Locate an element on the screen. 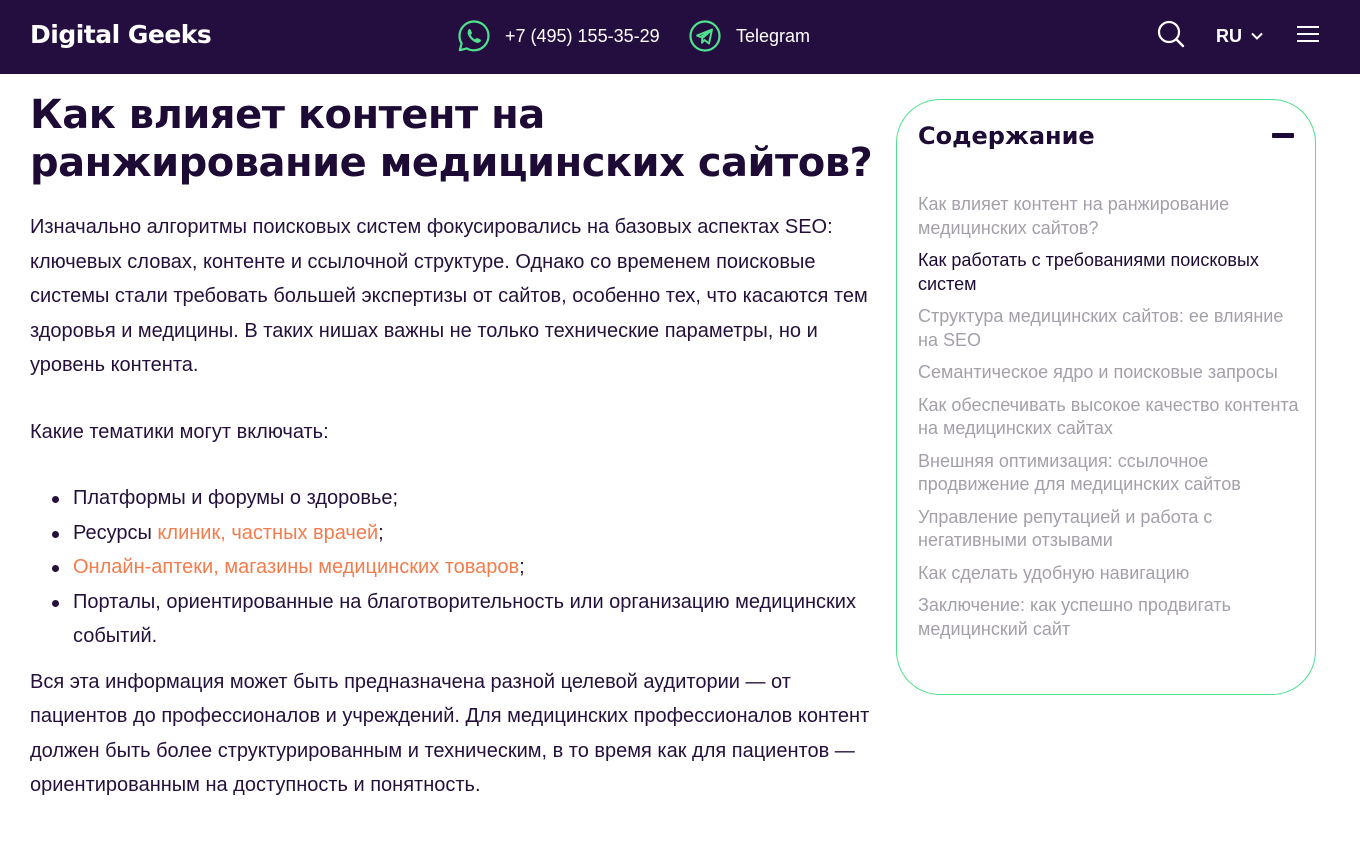  clinics-link: клиник, частных врачей is located at coordinates (267, 533).